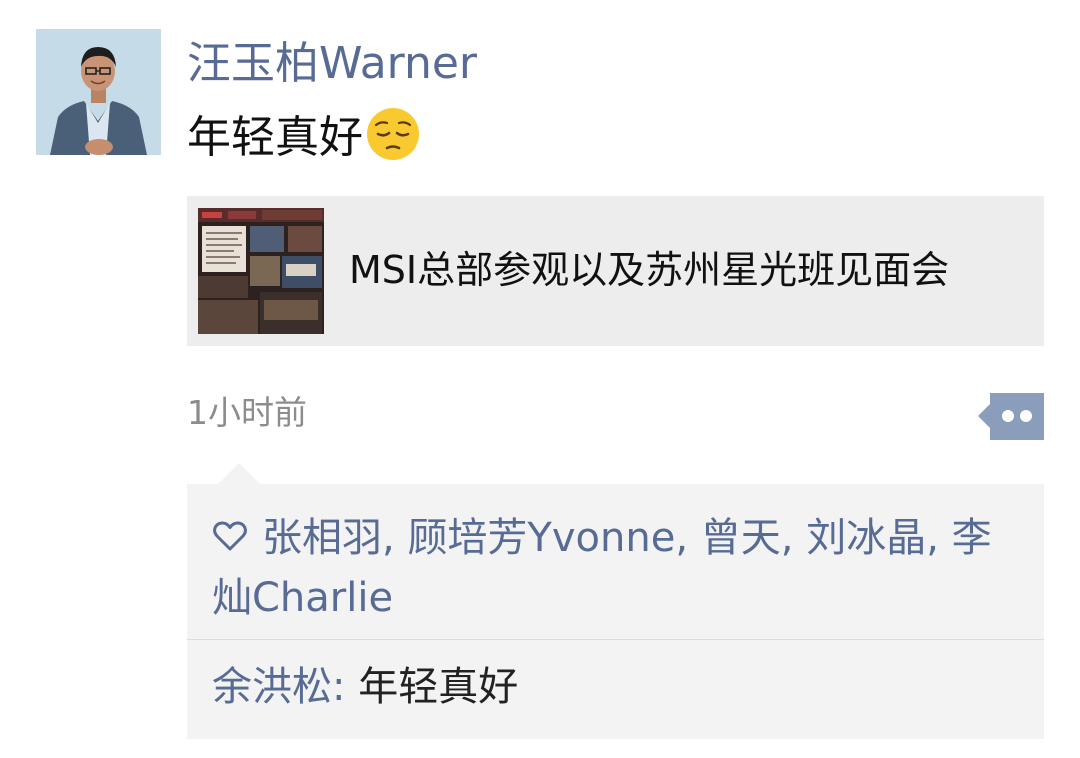 The image size is (1080, 758). I want to click on more-button, so click(1011, 416).